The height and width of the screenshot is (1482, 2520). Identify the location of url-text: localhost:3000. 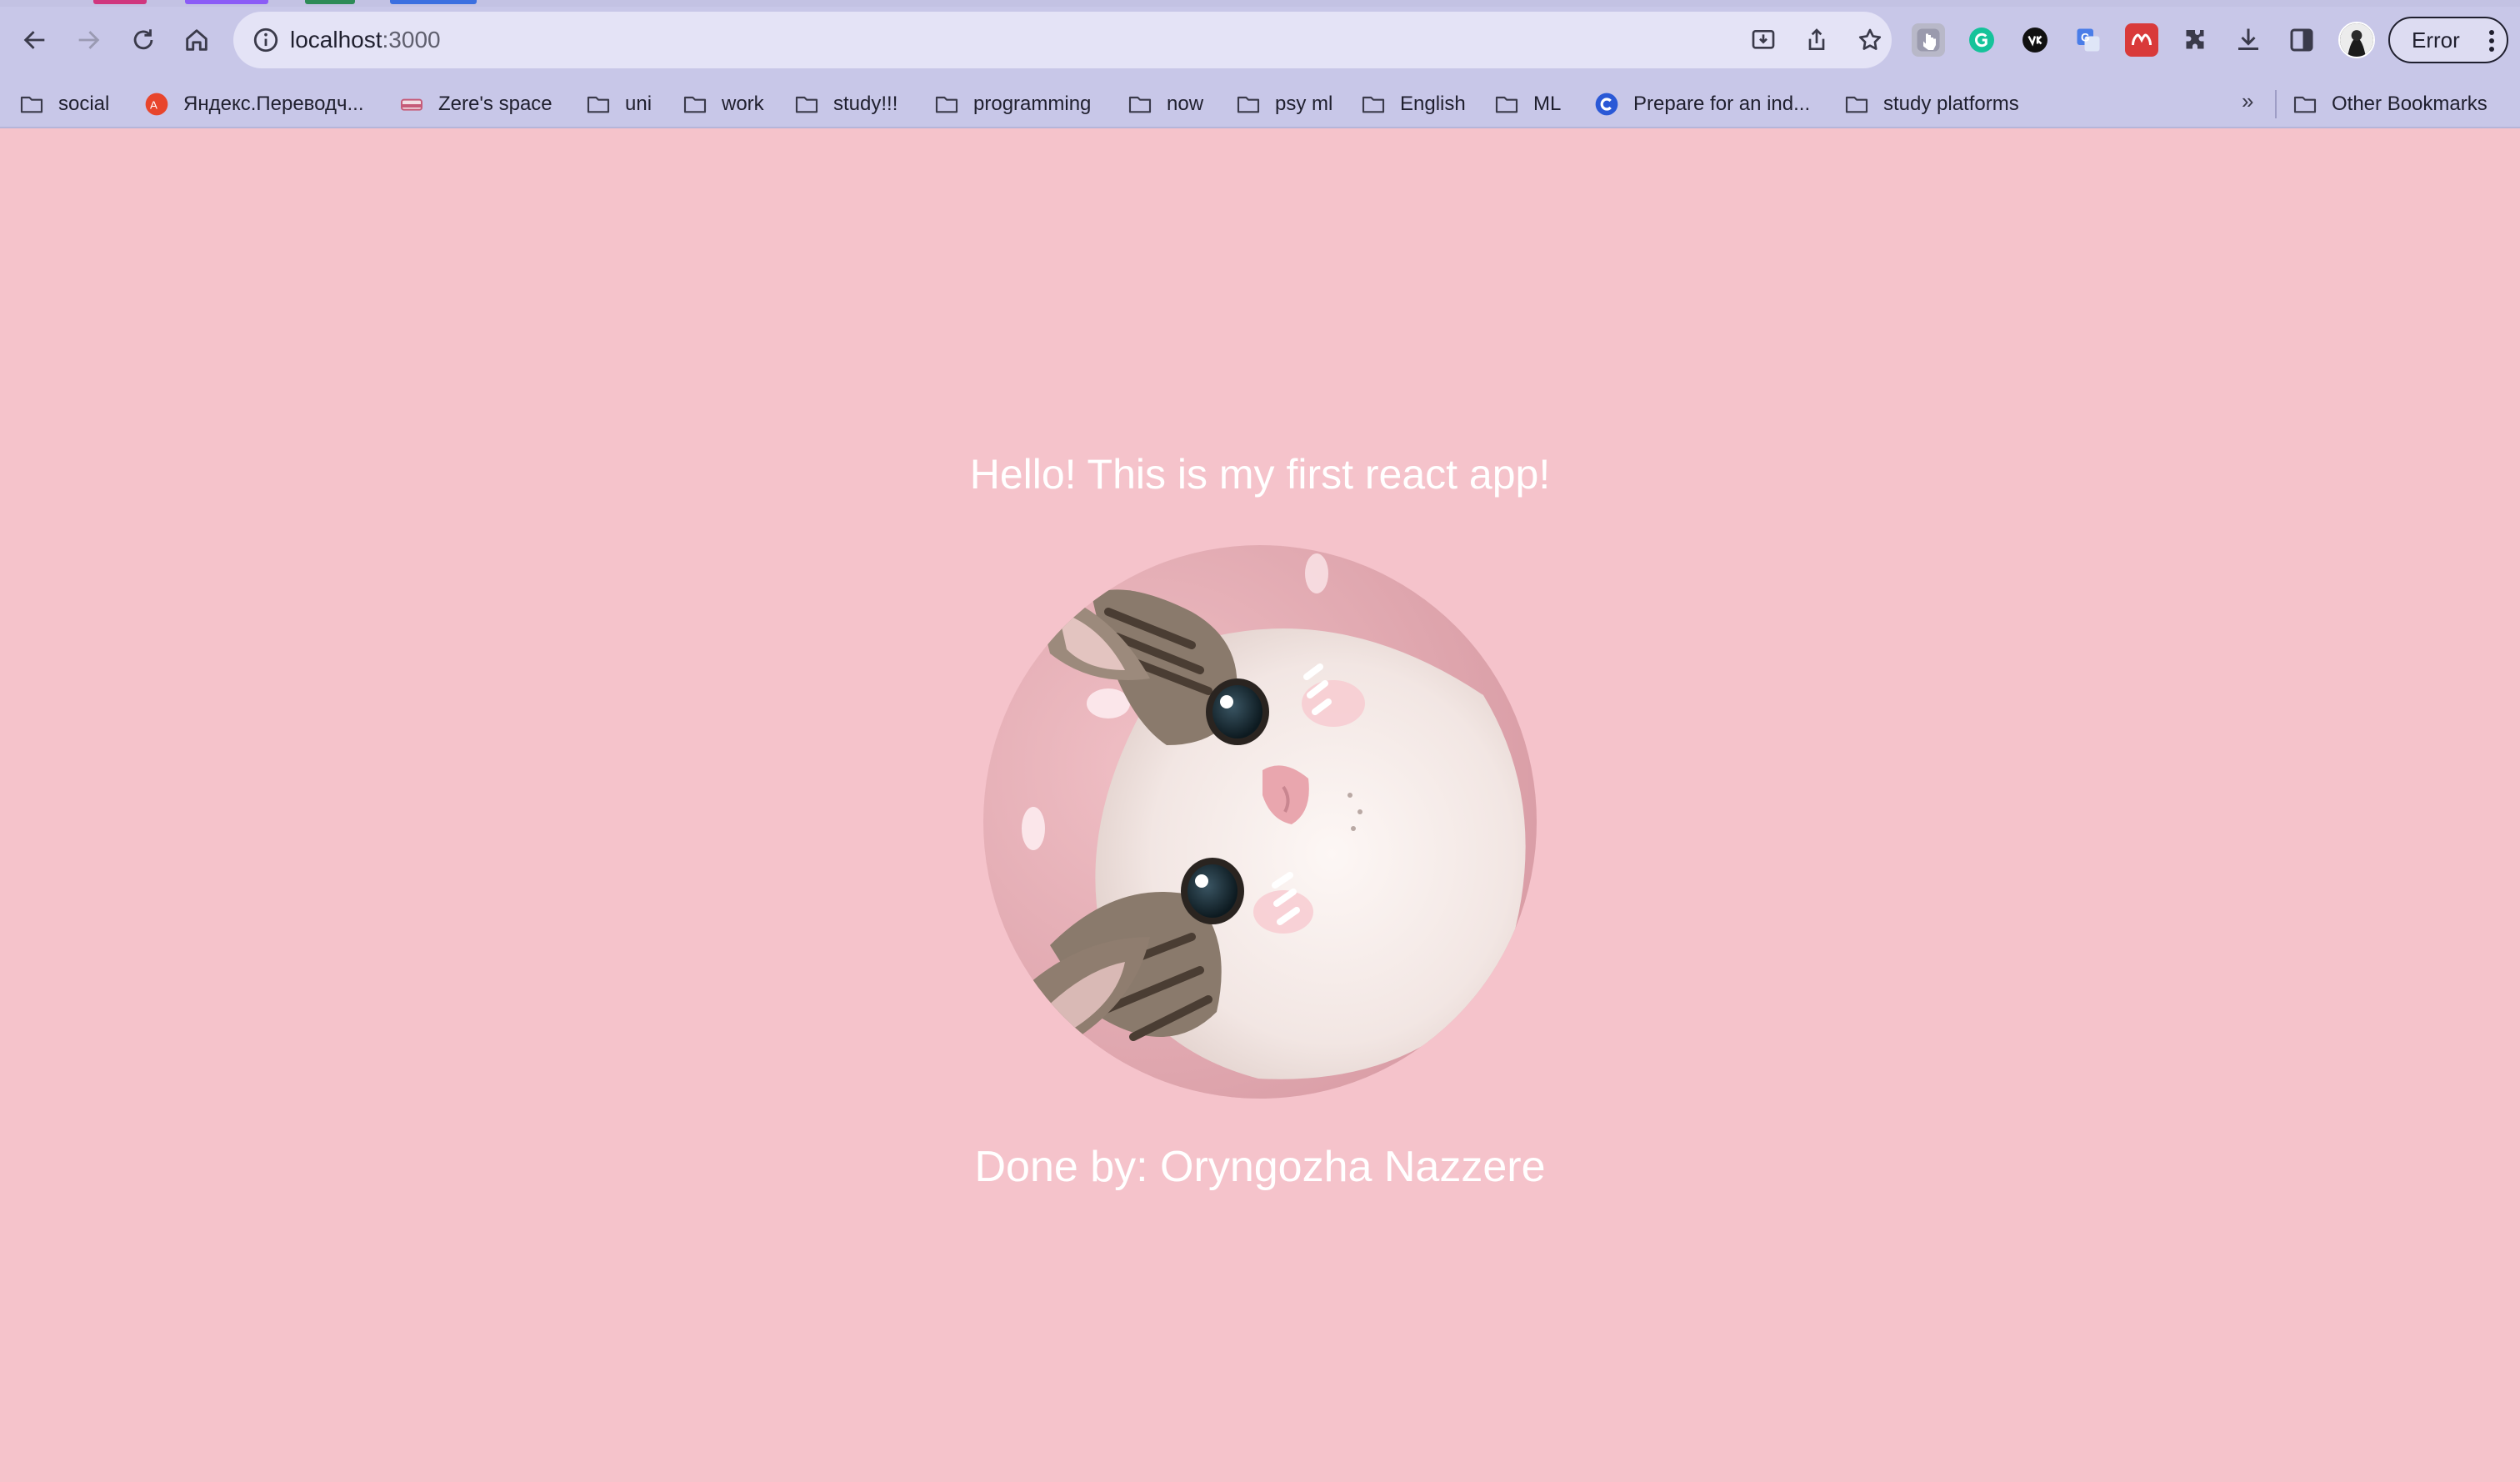
(365, 40).